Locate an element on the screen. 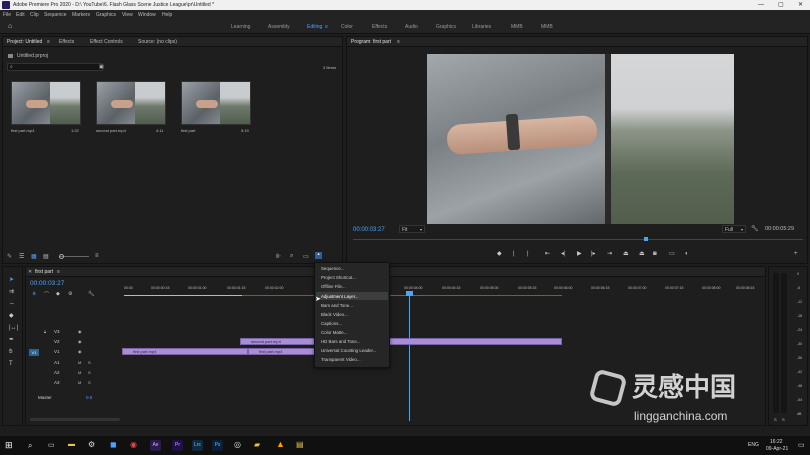  photoshop-icon: Ps is located at coordinates (217, 445).